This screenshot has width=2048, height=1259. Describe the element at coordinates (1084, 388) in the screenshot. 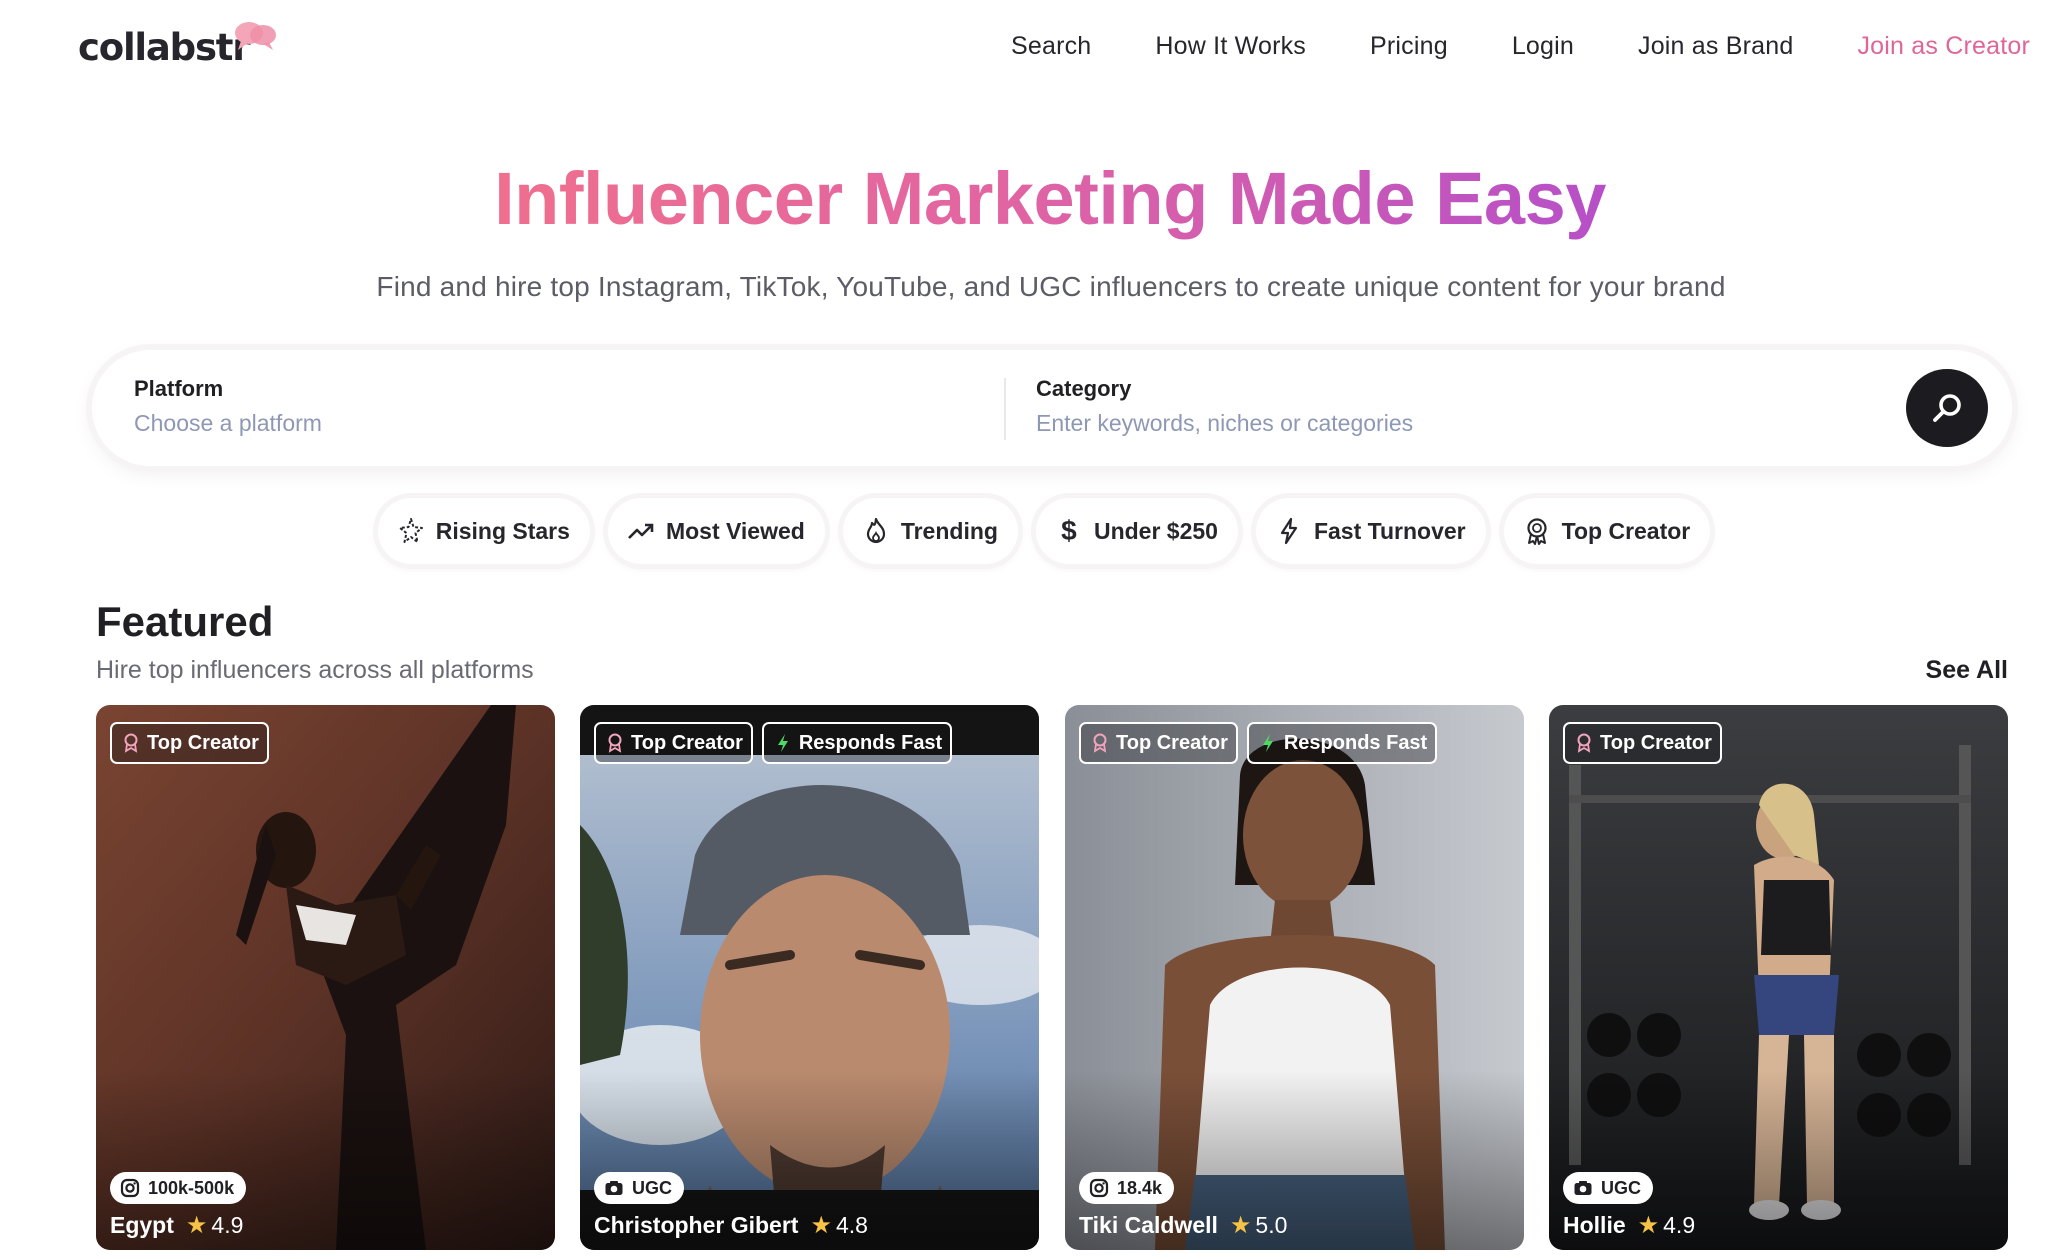

I see `category-label: Category` at that location.